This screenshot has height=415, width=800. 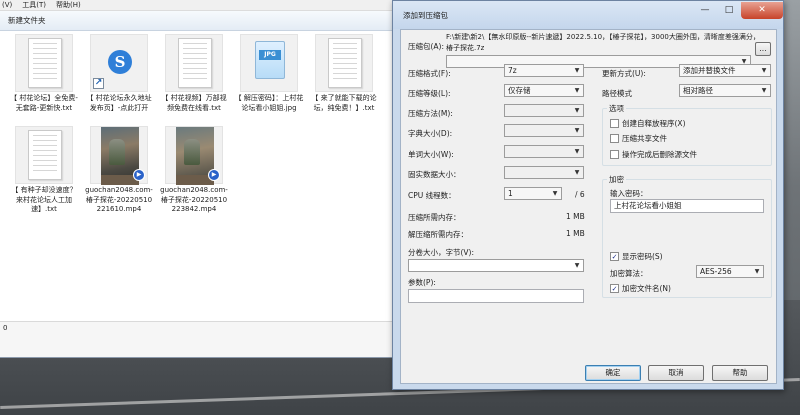 I want to click on format-label: 压缩格式(F):, so click(x=429, y=73).